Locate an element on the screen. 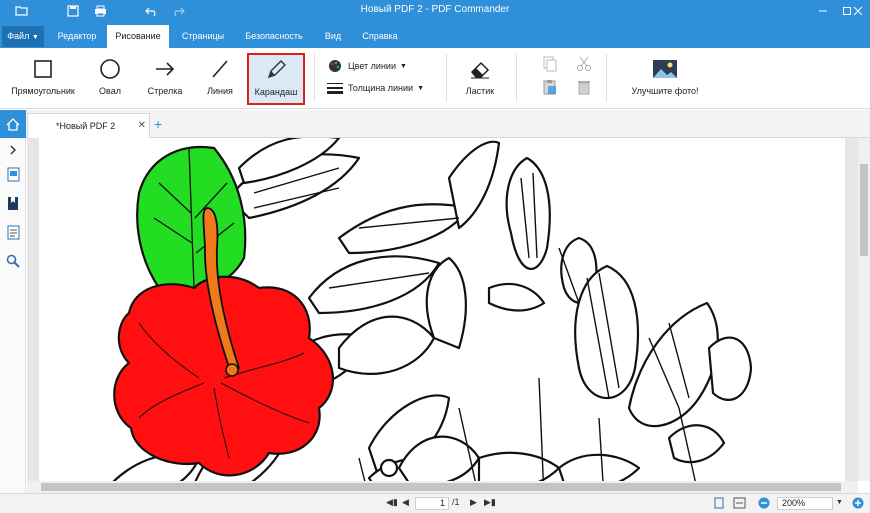  line-label: Линия is located at coordinates (220, 91).